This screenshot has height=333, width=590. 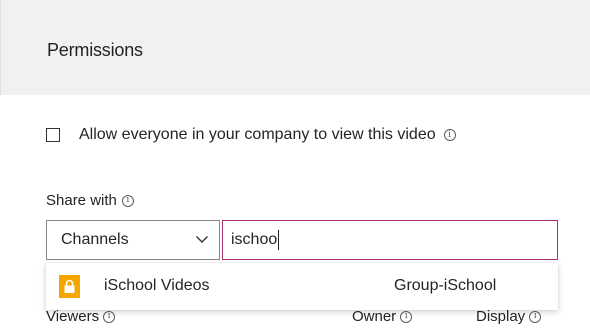 I want to click on owner-column-header: Owner i, so click(x=382, y=316).